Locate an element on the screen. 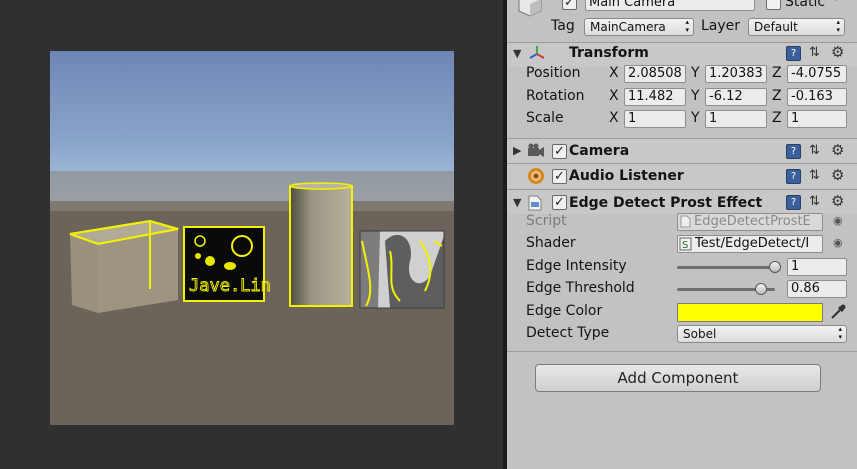 The height and width of the screenshot is (469, 857). position-x-label: X is located at coordinates (614, 73).